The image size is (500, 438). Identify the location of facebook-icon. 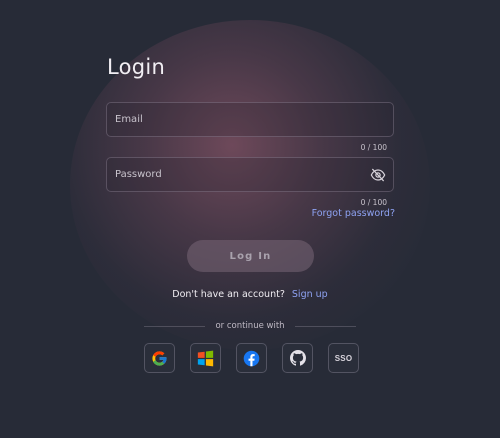
(251, 358).